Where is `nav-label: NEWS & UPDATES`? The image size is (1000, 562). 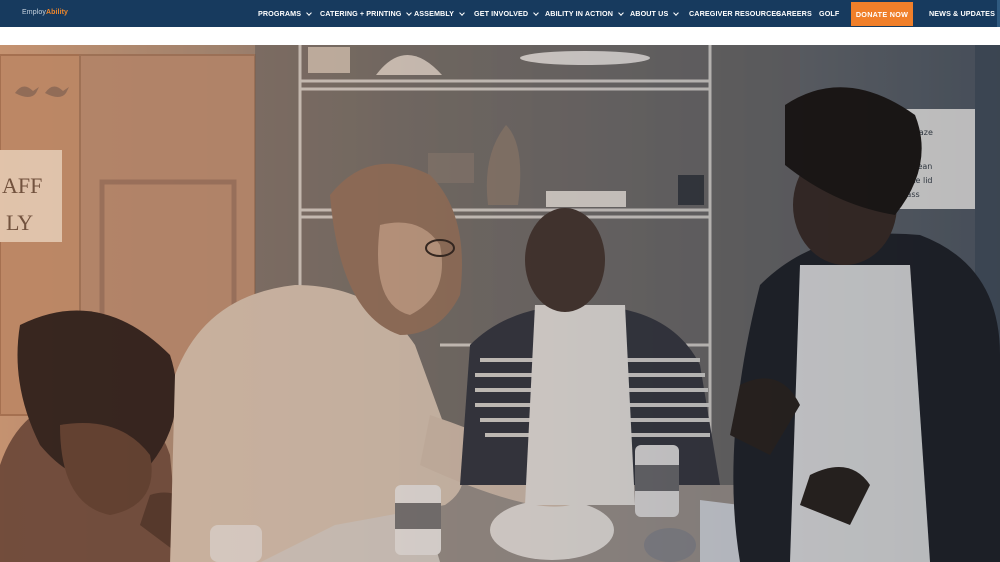 nav-label: NEWS & UPDATES is located at coordinates (962, 13).